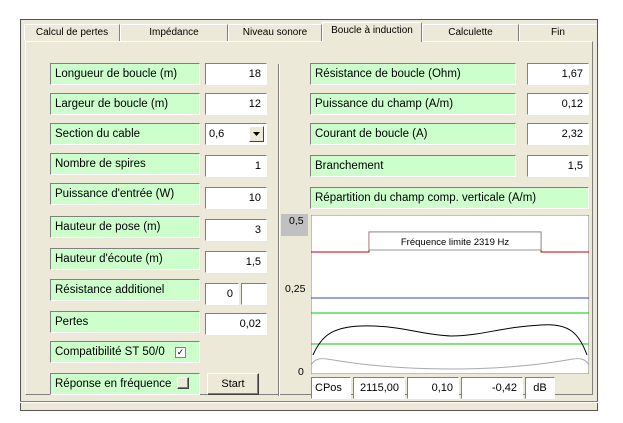 The height and width of the screenshot is (423, 623). I want to click on tab-boucle-induction: Boucle à induction, so click(372, 32).